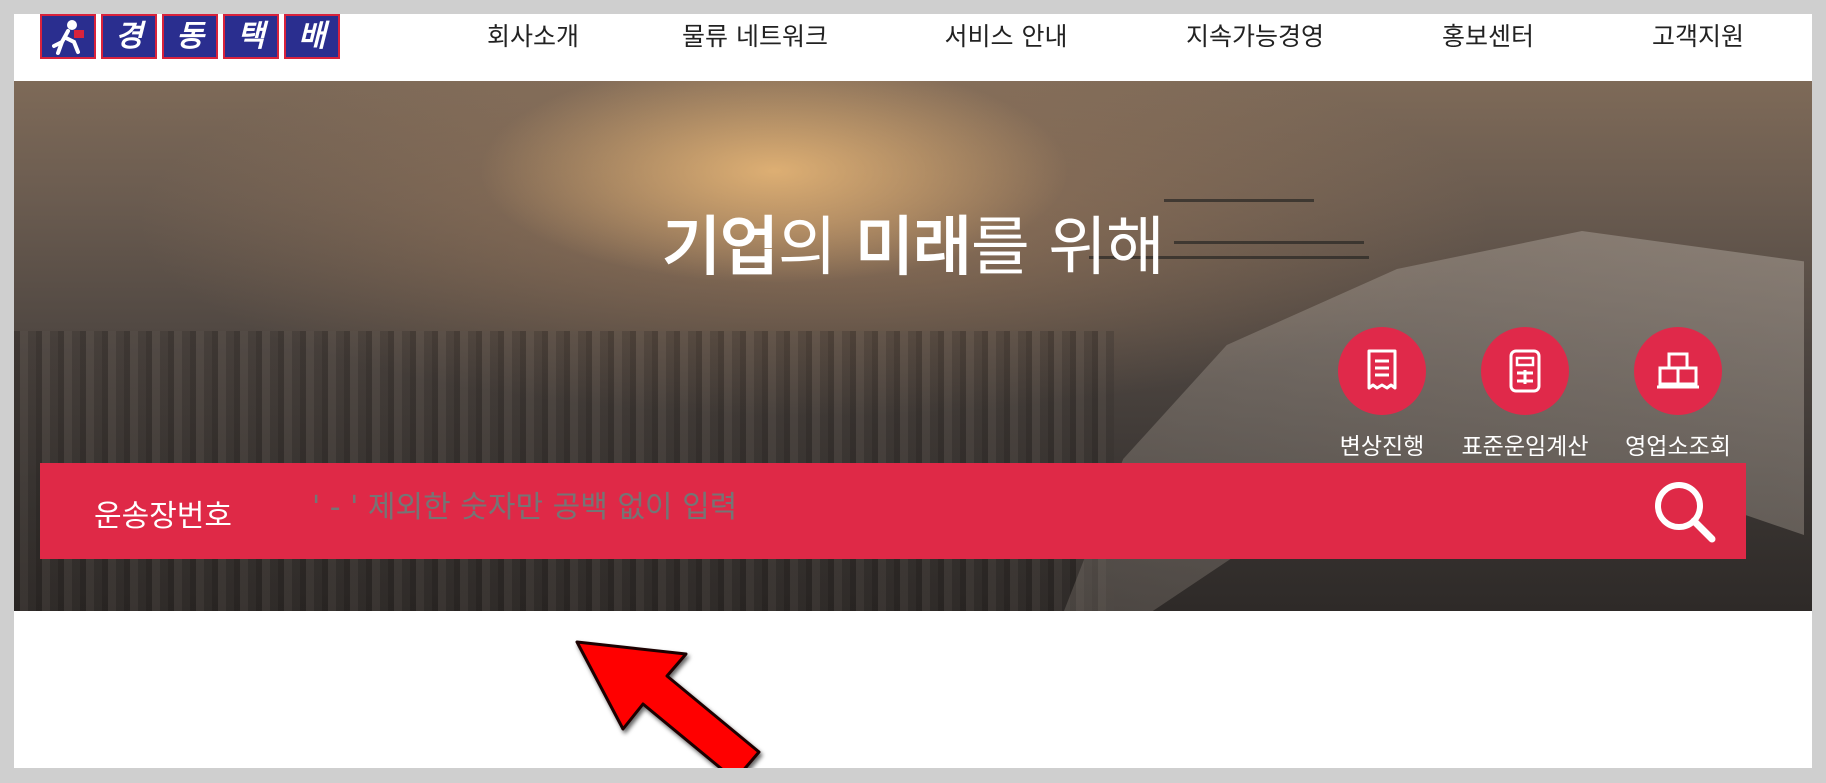  What do you see at coordinates (1698, 35) in the screenshot?
I see `nav-item-customer-support: 고객지원` at bounding box center [1698, 35].